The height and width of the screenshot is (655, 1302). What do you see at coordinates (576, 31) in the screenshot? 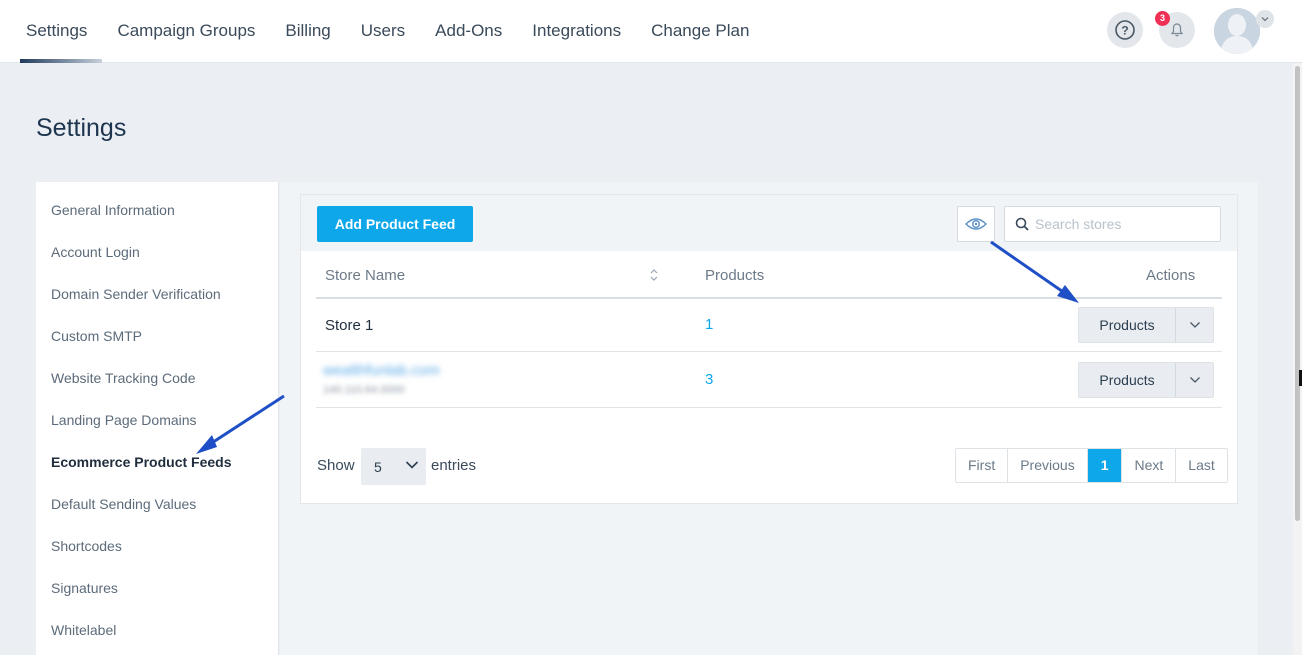
I see `nav-integrations: Integrations` at bounding box center [576, 31].